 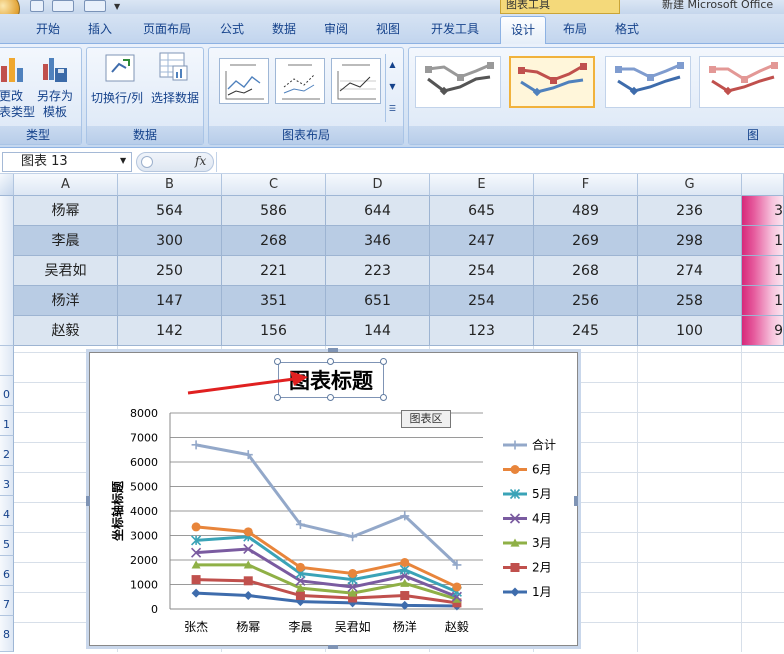 What do you see at coordinates (55, 112) in the screenshot?
I see `save-as-template-label-2: 模板` at bounding box center [55, 112].